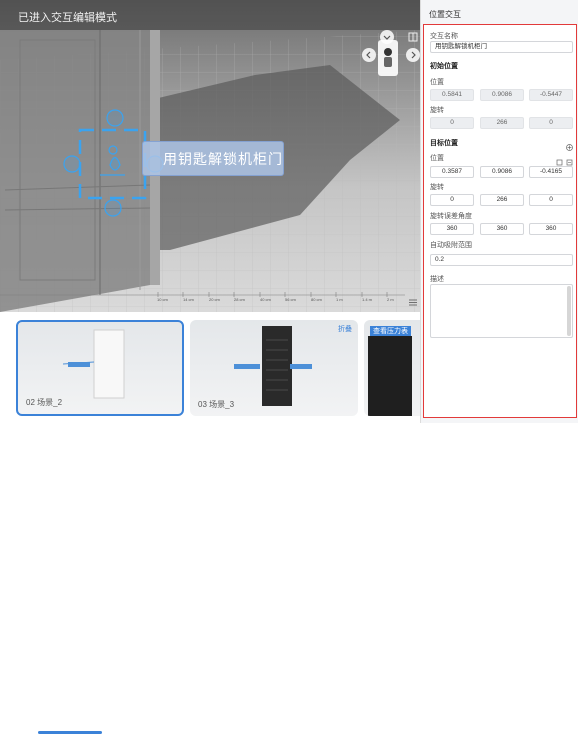 The height and width of the screenshot is (734, 578). What do you see at coordinates (100, 368) in the screenshot?
I see `scene-thumbnail: 02 场景_2` at bounding box center [100, 368].